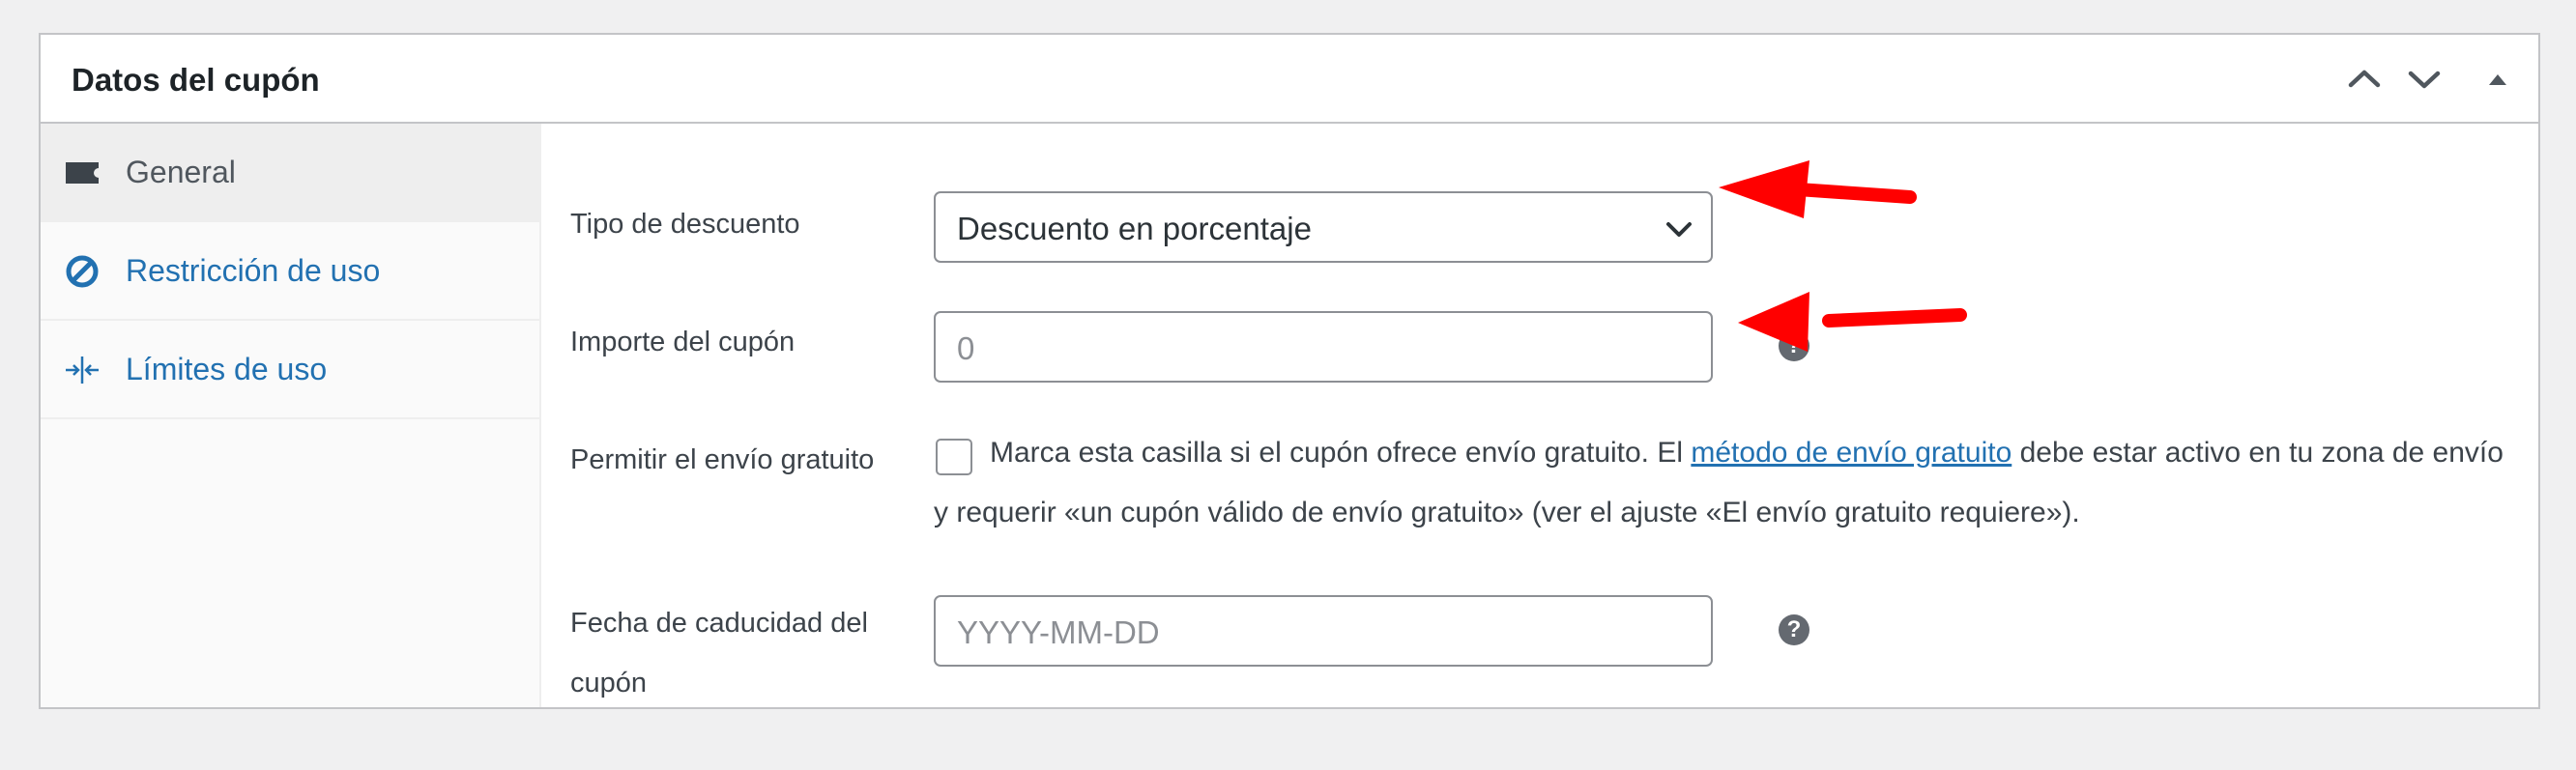  Describe the element at coordinates (683, 342) in the screenshot. I see `coupon-amount-label: Importe del cupón` at that location.